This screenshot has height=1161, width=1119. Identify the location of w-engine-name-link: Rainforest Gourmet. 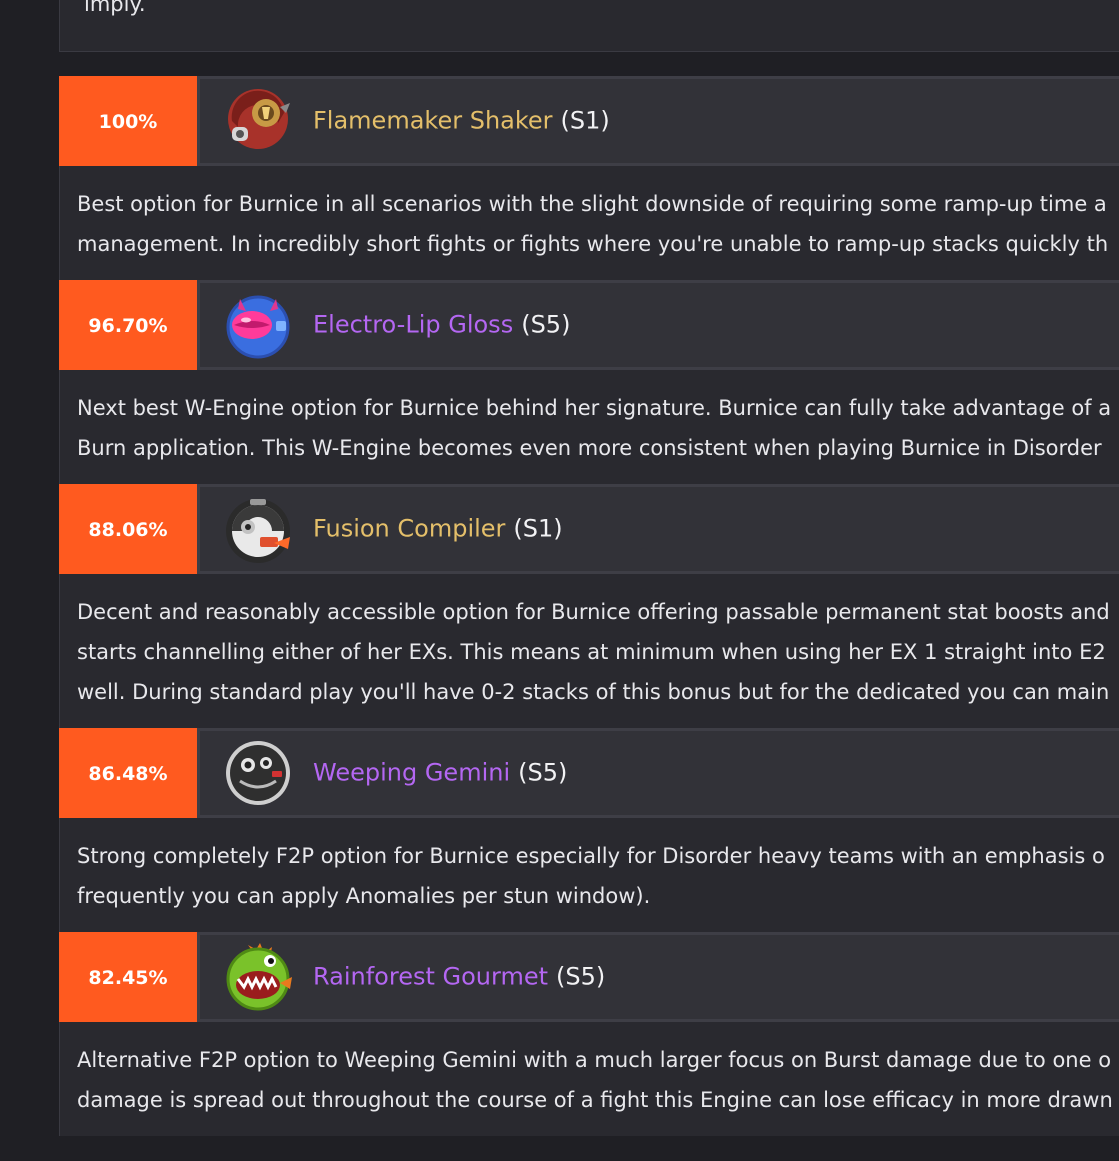
(430, 976).